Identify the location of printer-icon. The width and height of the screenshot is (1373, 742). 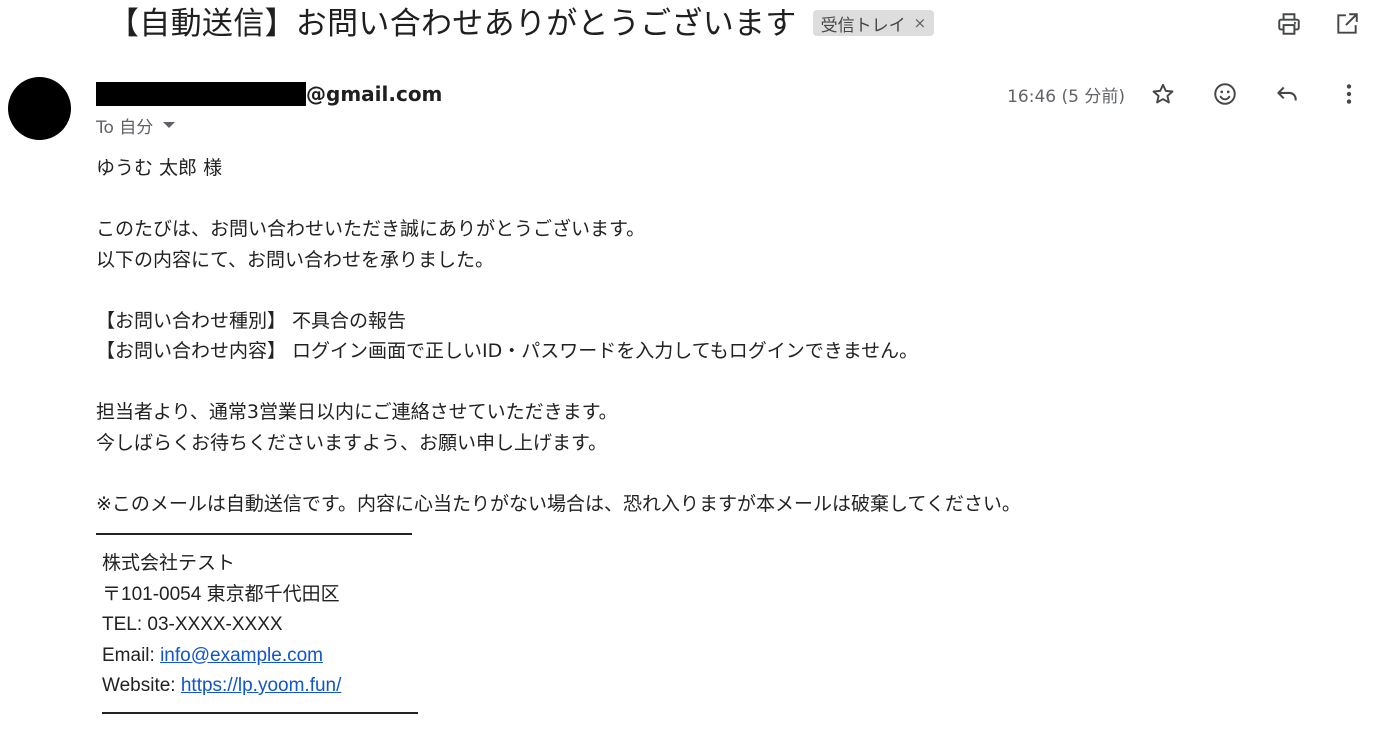
(1289, 24).